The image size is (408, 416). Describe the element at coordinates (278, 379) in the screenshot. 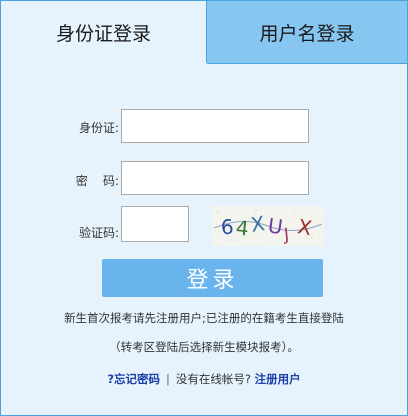

I see `register-link: 注册用户` at that location.